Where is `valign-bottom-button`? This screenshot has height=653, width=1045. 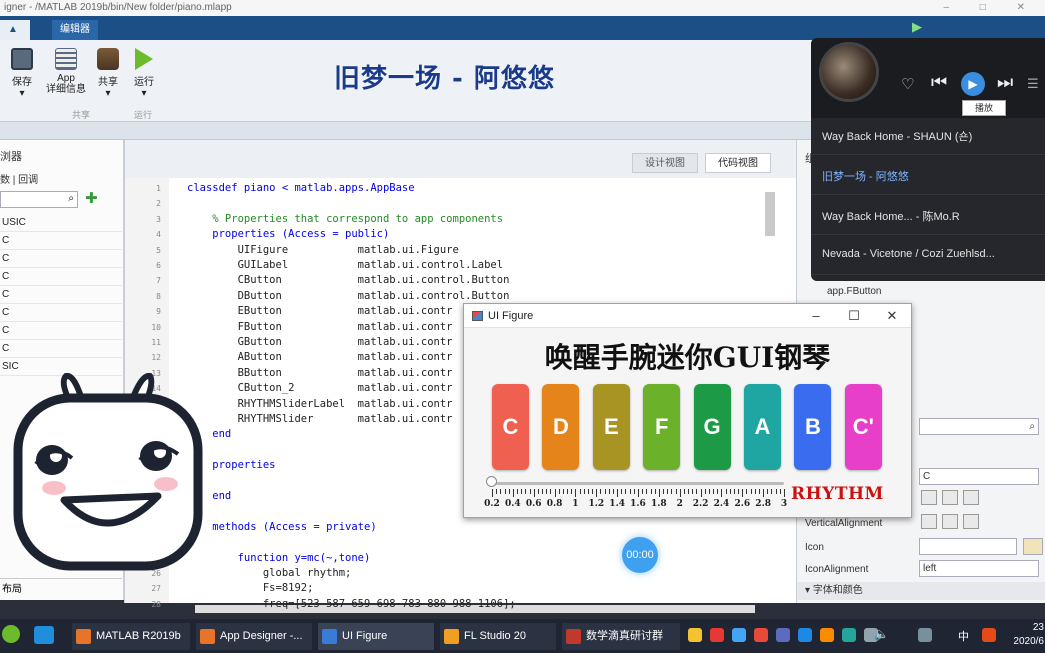
valign-bottom-button is located at coordinates (971, 521).